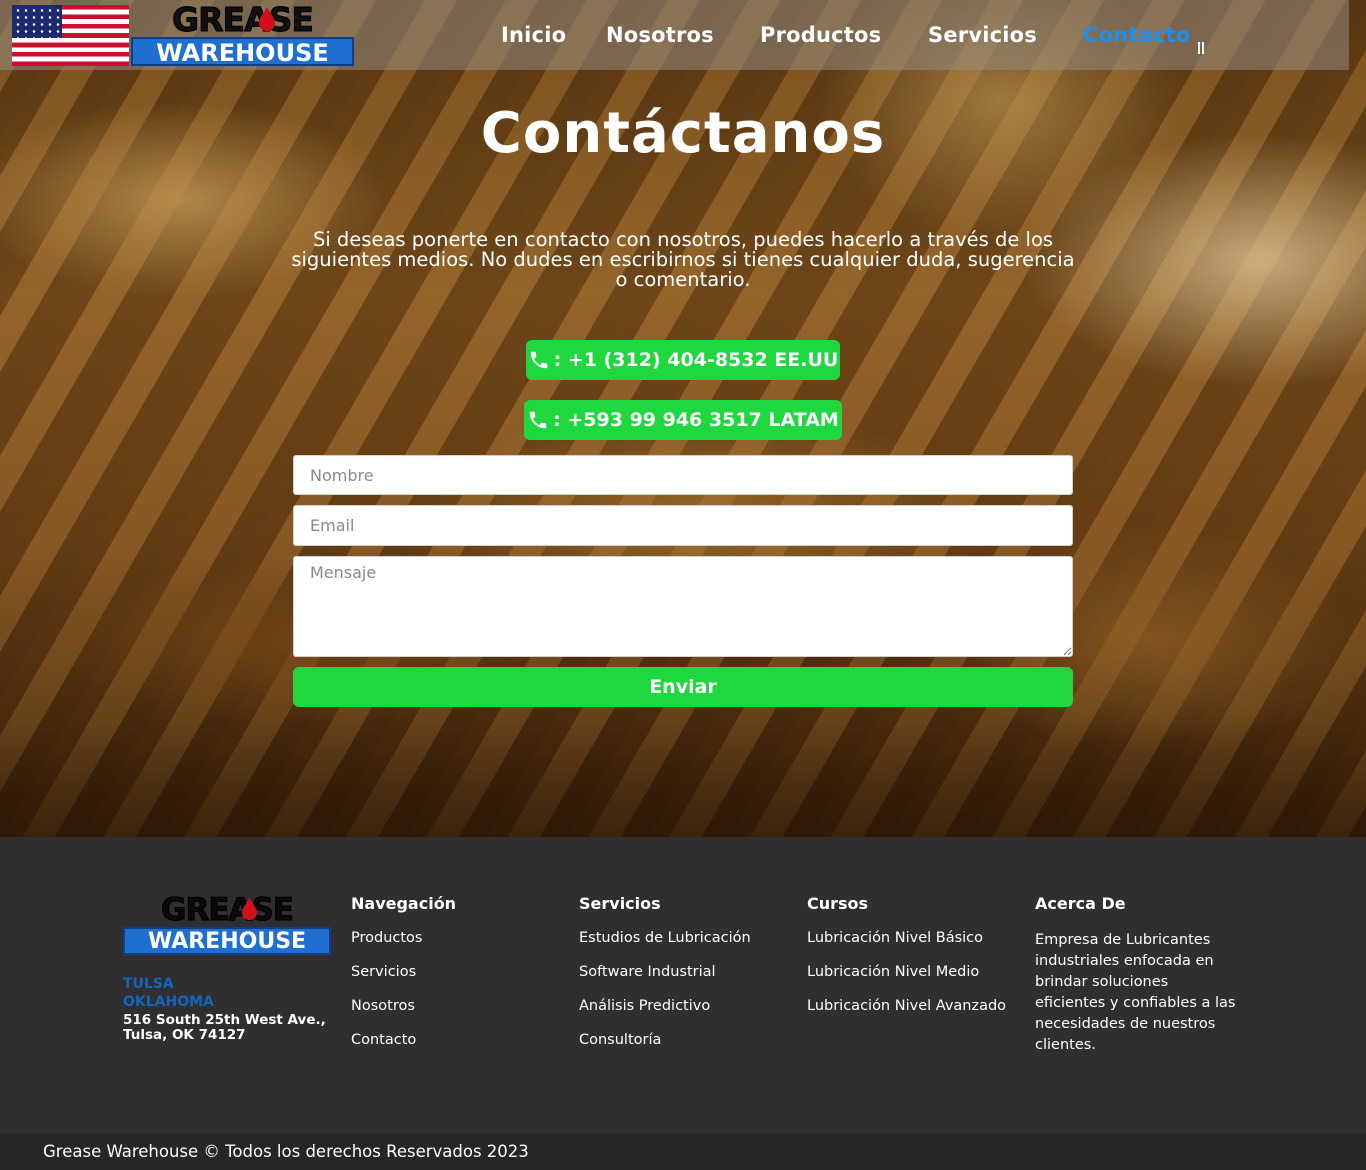  I want to click on footer-link: Lubricación Nivel Básico, so click(906, 945).